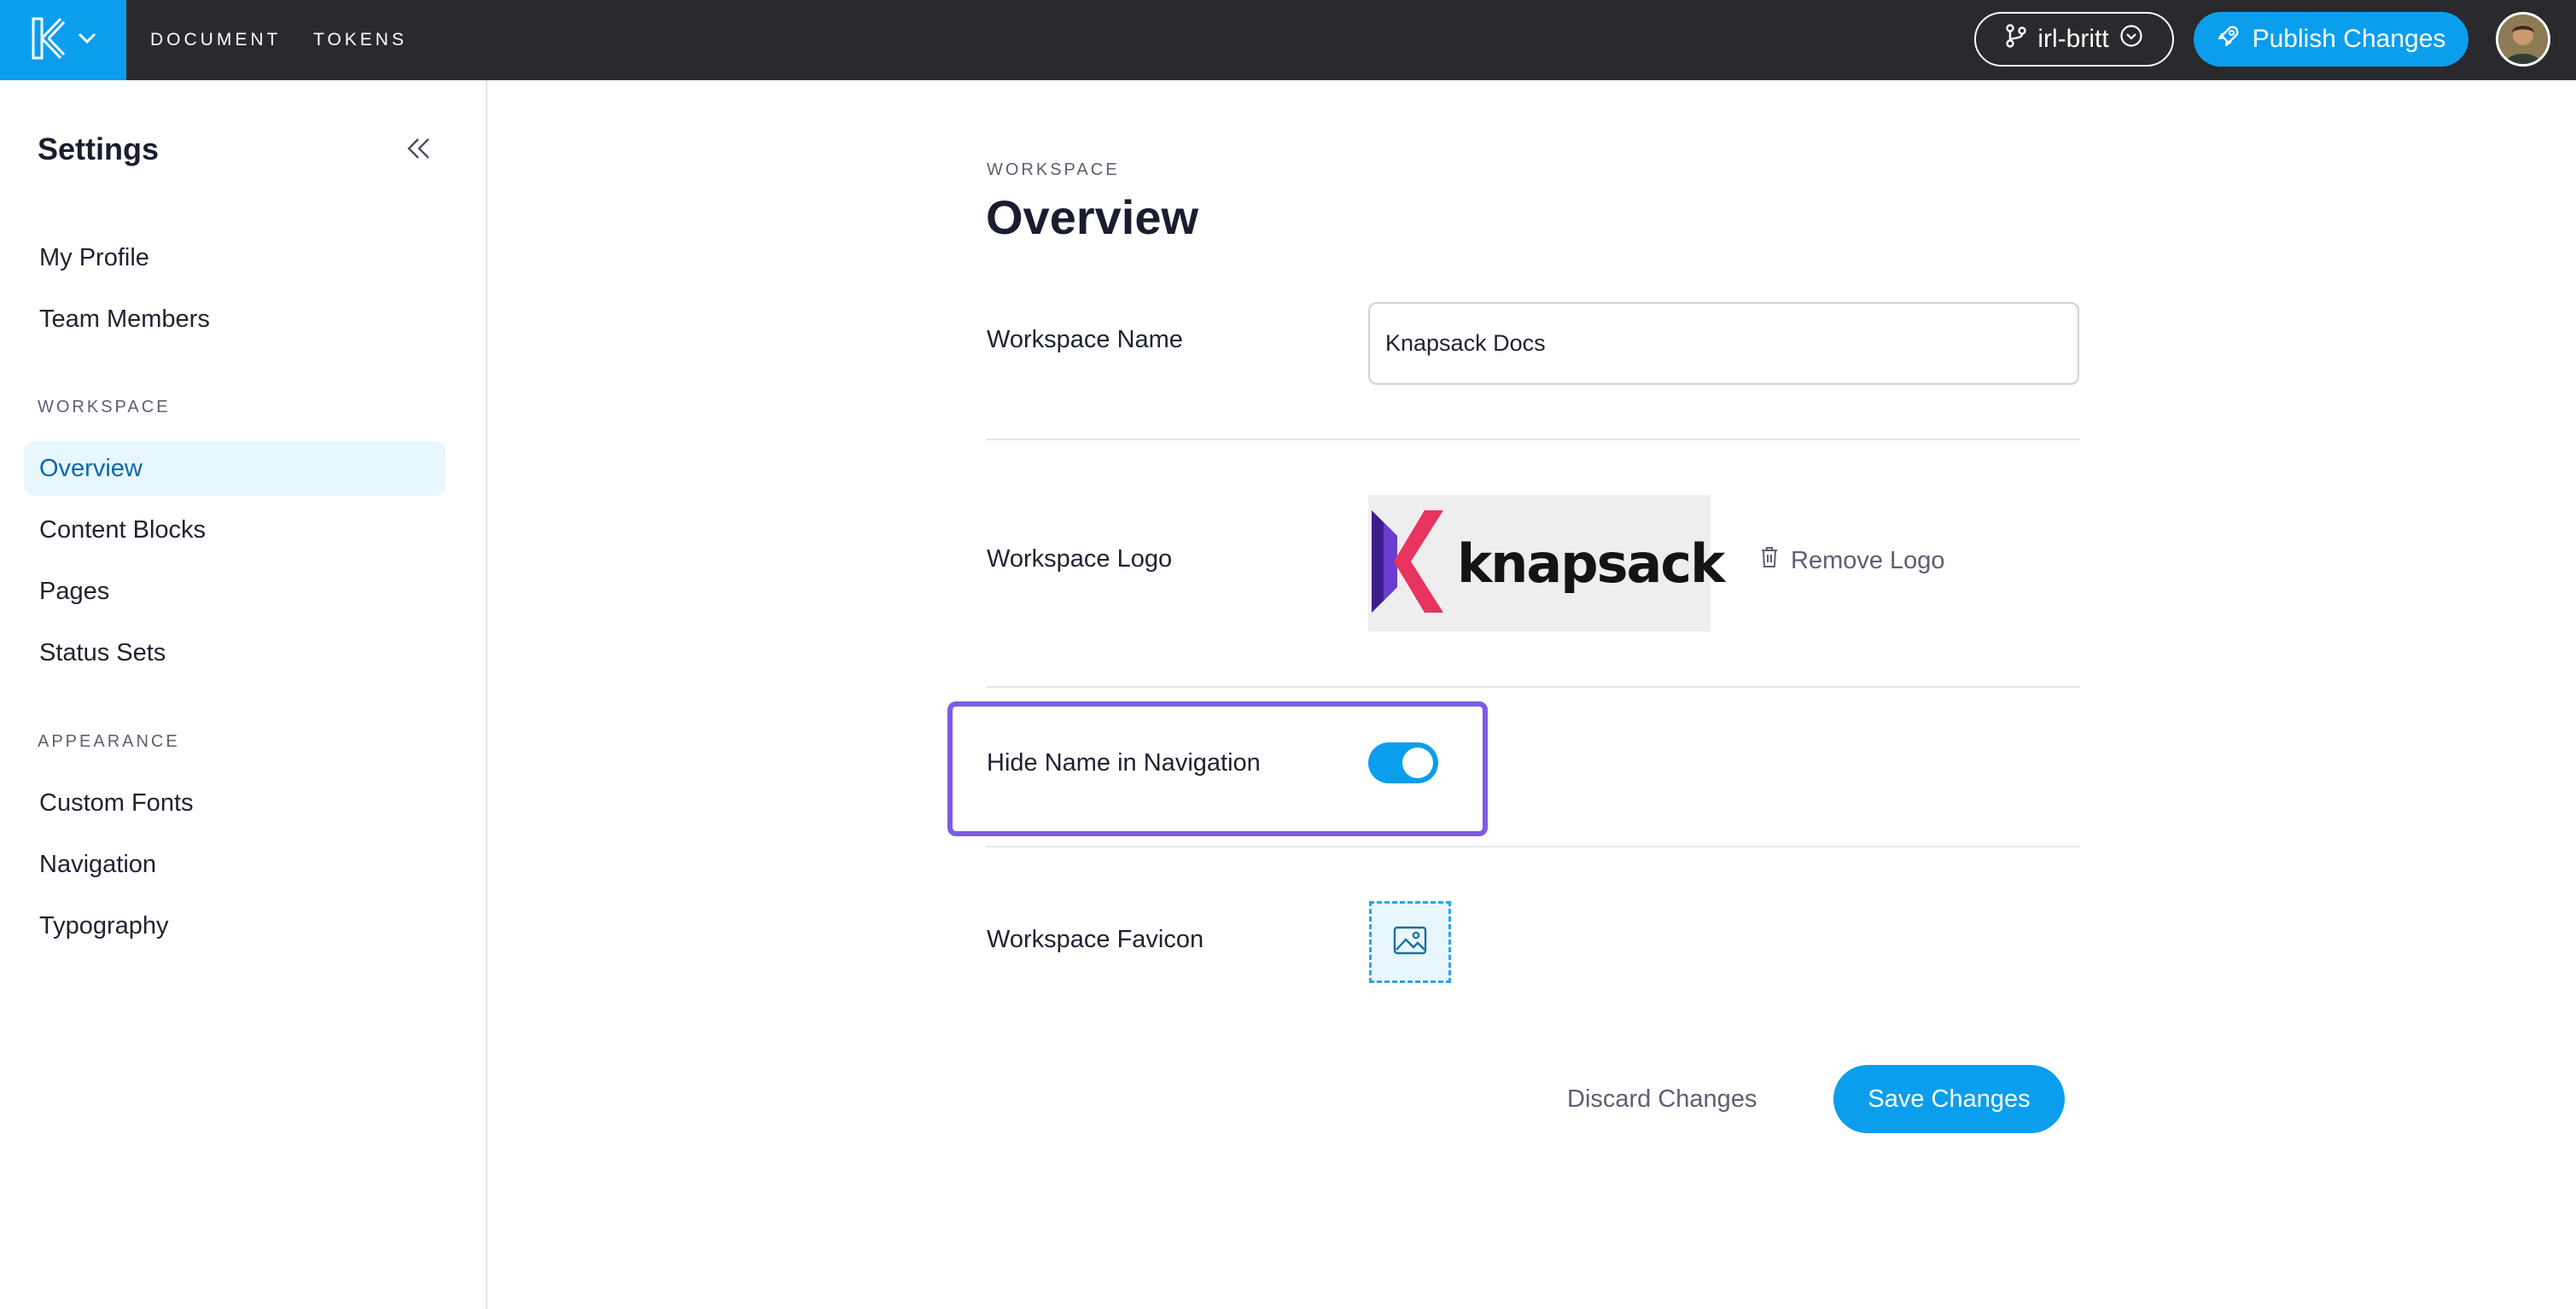  What do you see at coordinates (1407, 563) in the screenshot?
I see `knapsack-logo-mark-icon` at bounding box center [1407, 563].